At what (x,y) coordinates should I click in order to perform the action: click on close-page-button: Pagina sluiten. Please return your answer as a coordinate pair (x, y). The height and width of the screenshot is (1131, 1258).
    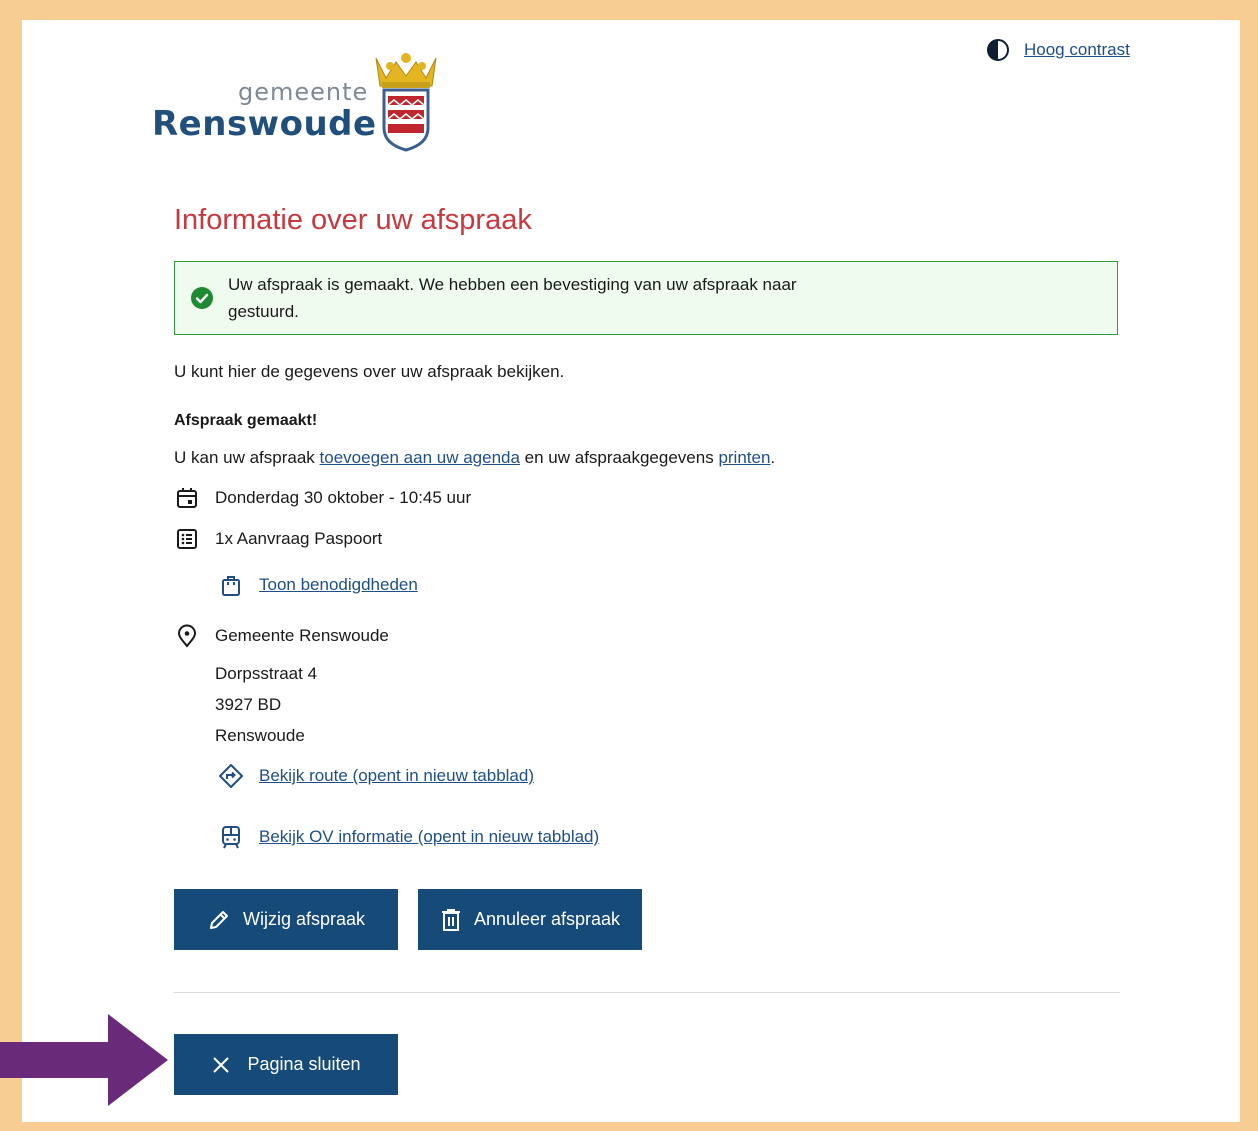
    Looking at the image, I should click on (286, 1064).